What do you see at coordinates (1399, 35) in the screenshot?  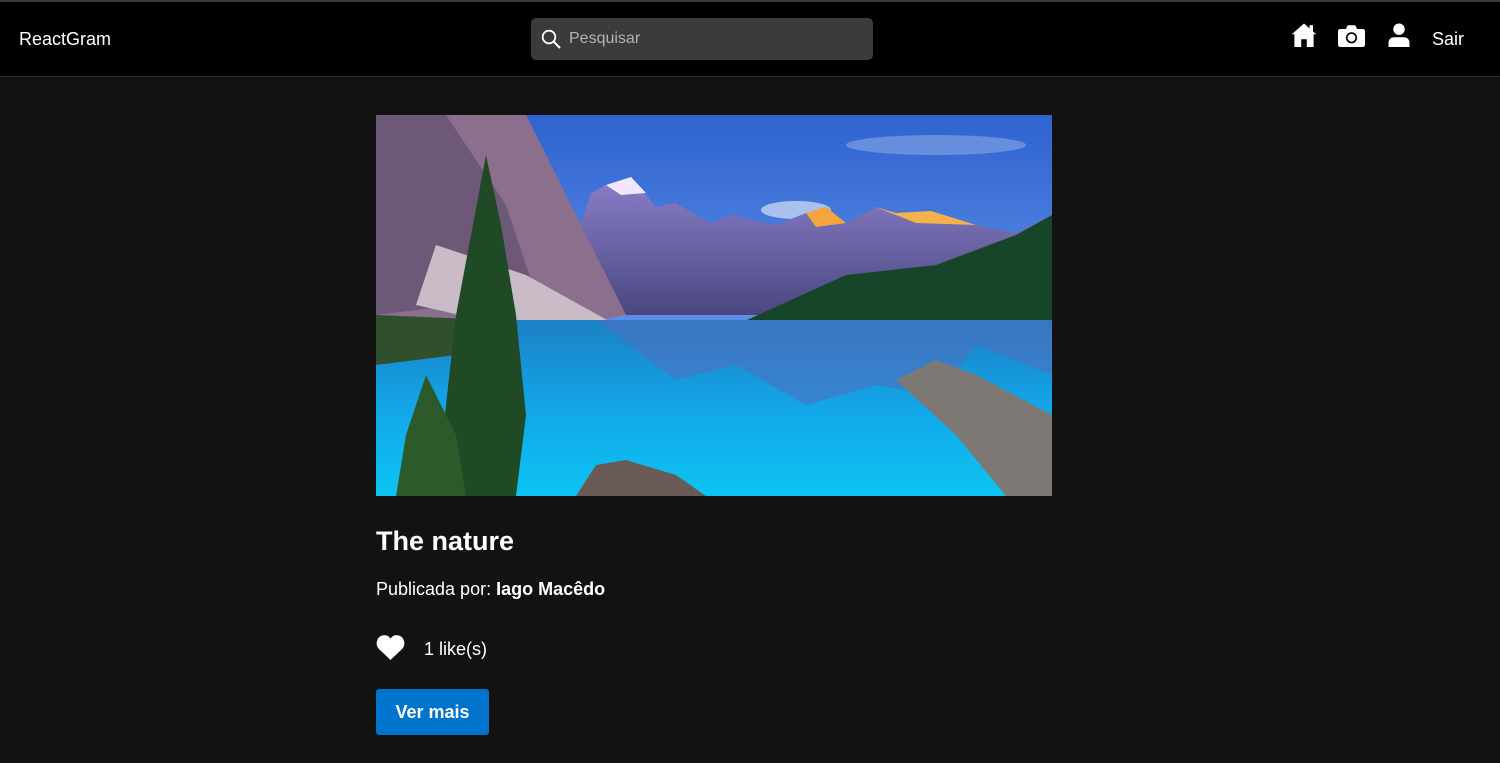 I see `user-icon` at bounding box center [1399, 35].